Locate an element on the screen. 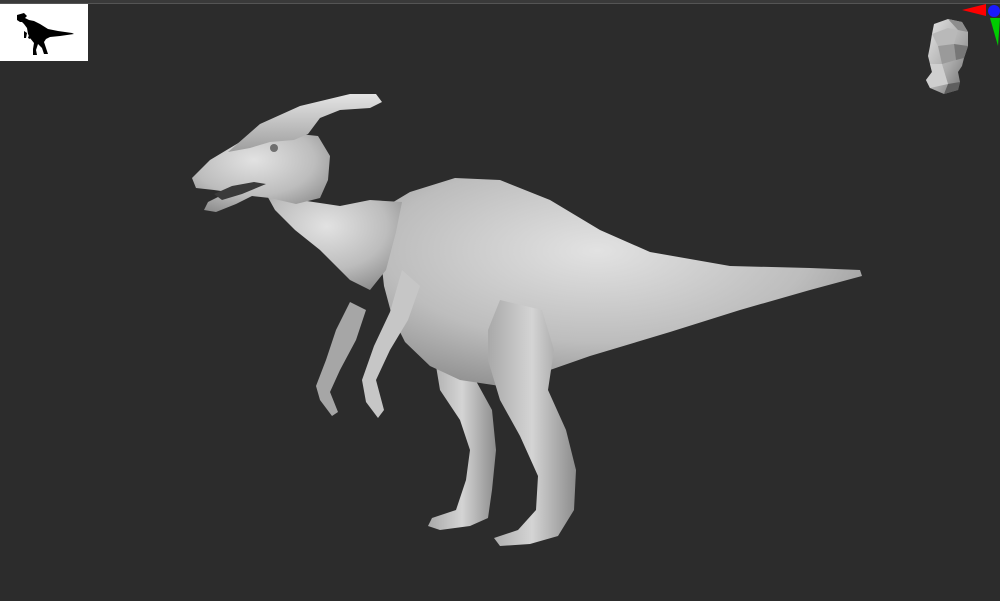 Image resolution: width=1000 pixels, height=601 pixels. far-leg is located at coordinates (462, 445).